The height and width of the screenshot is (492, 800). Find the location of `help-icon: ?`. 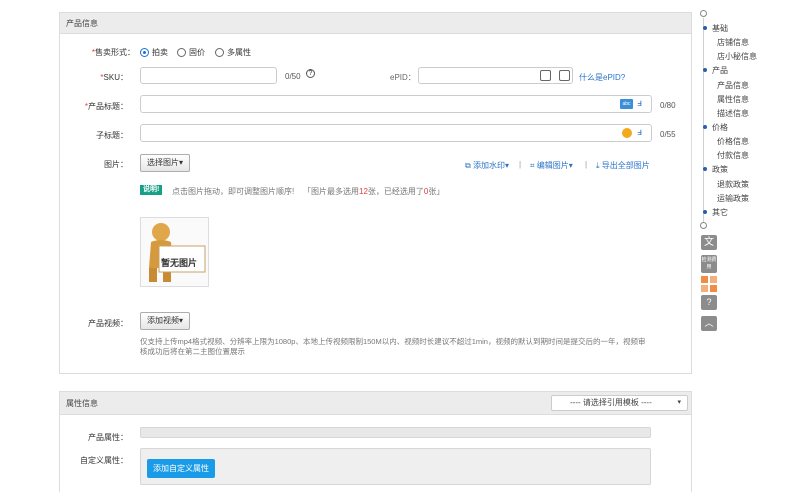

help-icon: ? is located at coordinates (310, 73).